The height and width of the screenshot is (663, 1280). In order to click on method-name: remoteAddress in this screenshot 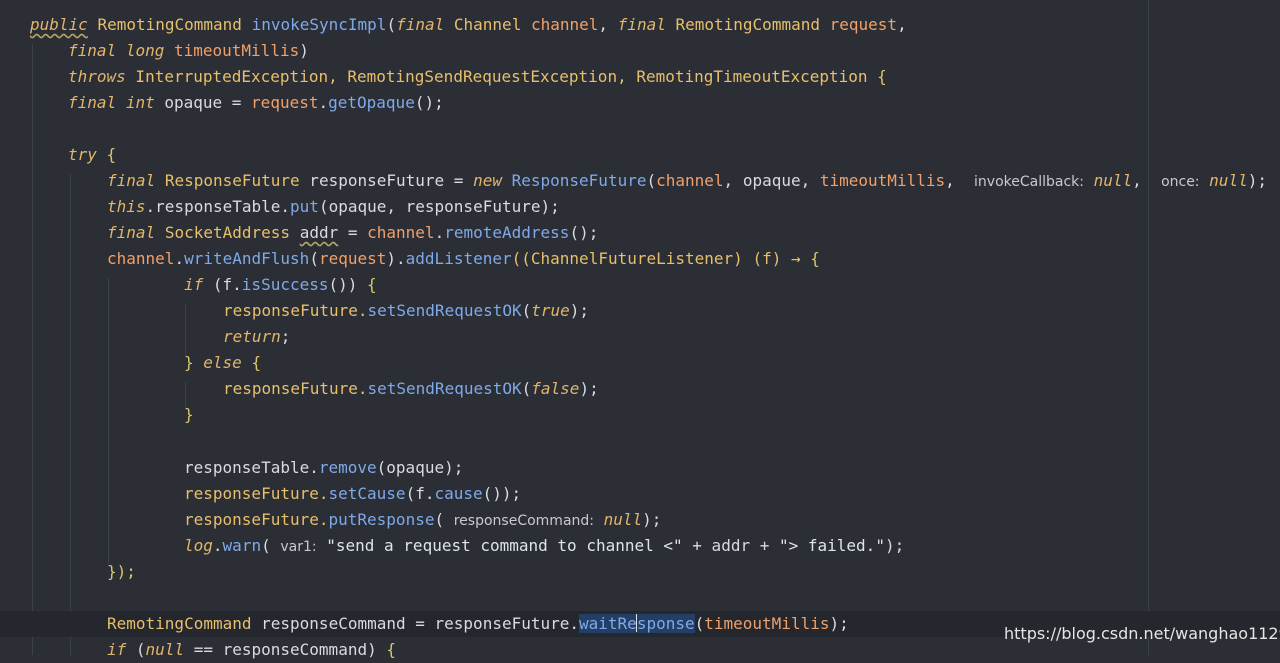, I will do `click(507, 232)`.